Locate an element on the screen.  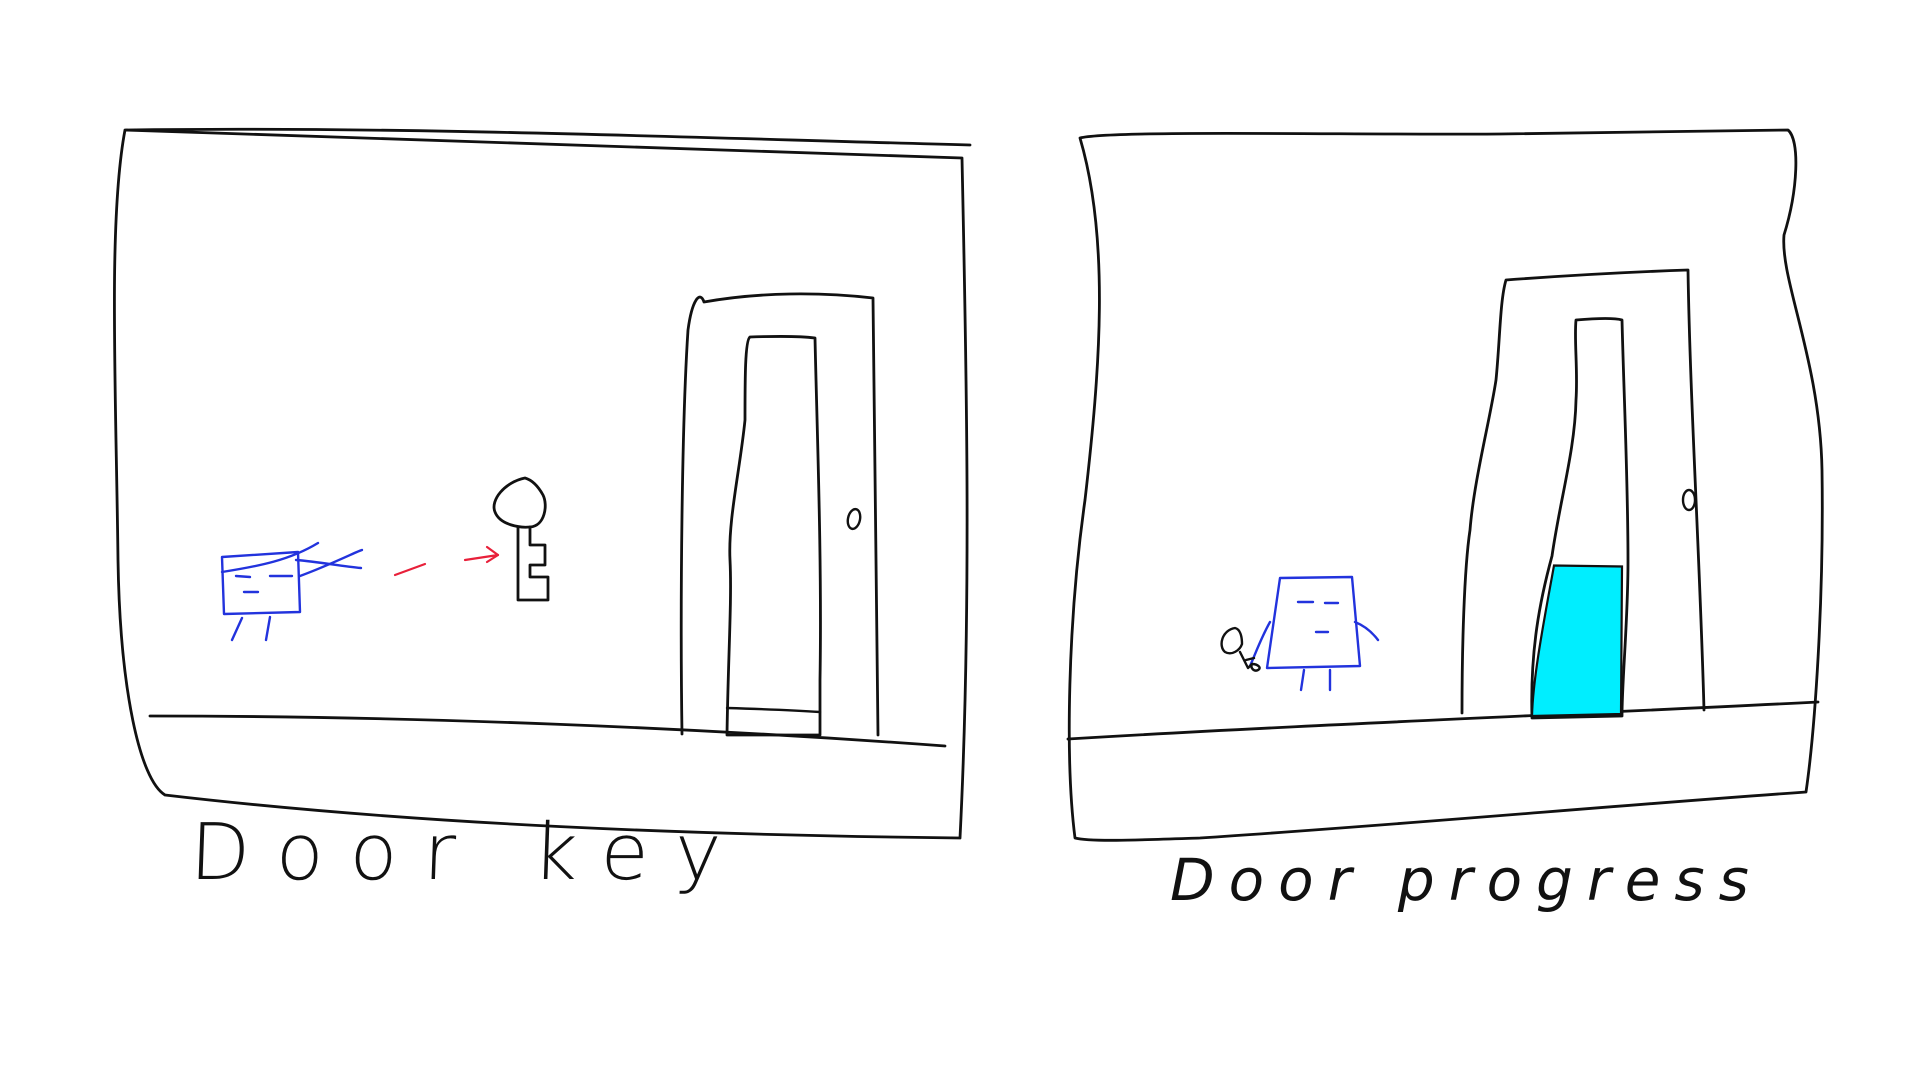
door is located at coordinates (779, 514).